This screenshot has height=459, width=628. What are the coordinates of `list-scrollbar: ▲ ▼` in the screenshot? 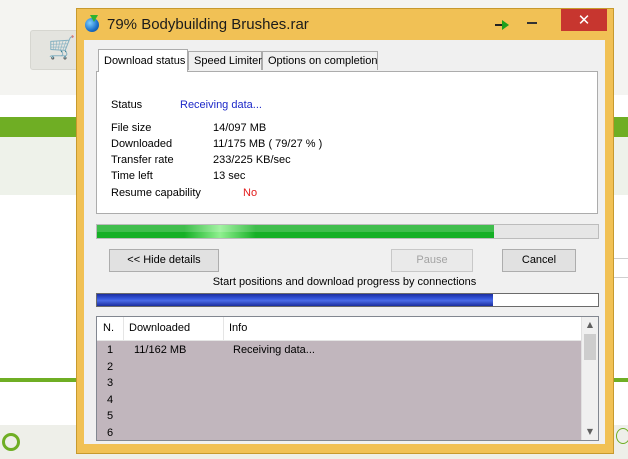 It's located at (589, 378).